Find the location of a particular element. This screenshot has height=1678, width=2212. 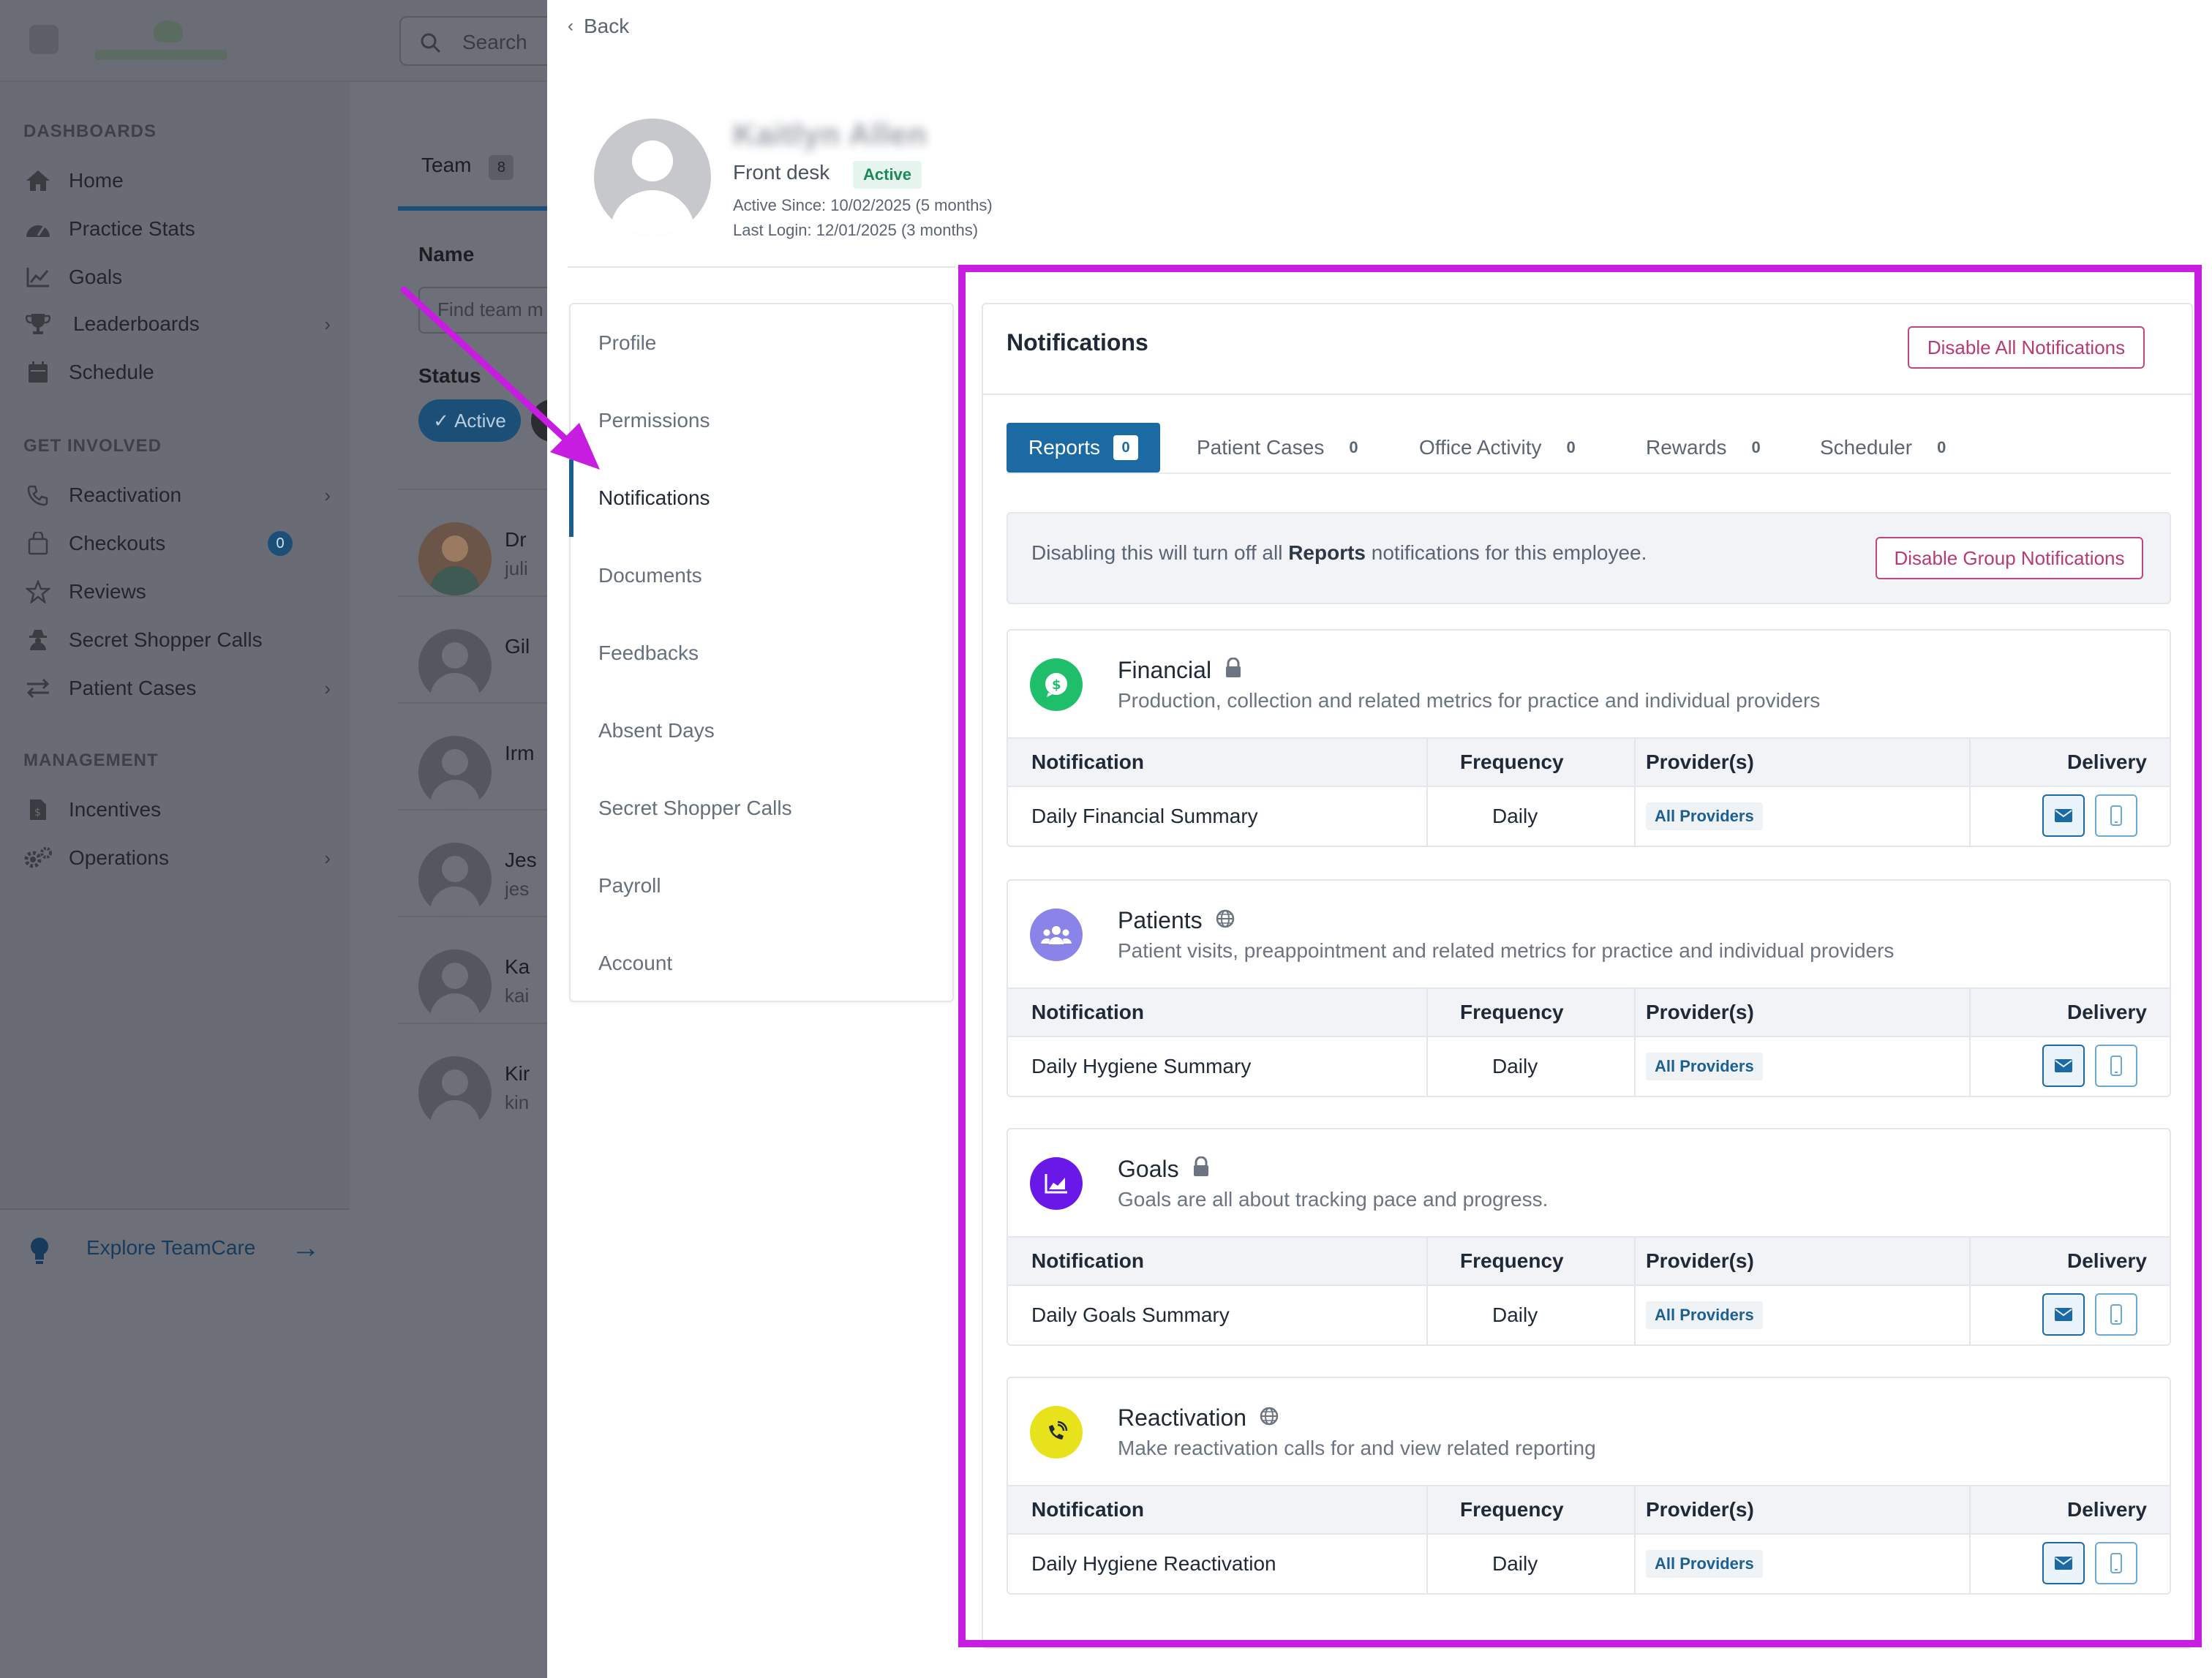

sidebar-item-goals: Goals is located at coordinates (177, 277).